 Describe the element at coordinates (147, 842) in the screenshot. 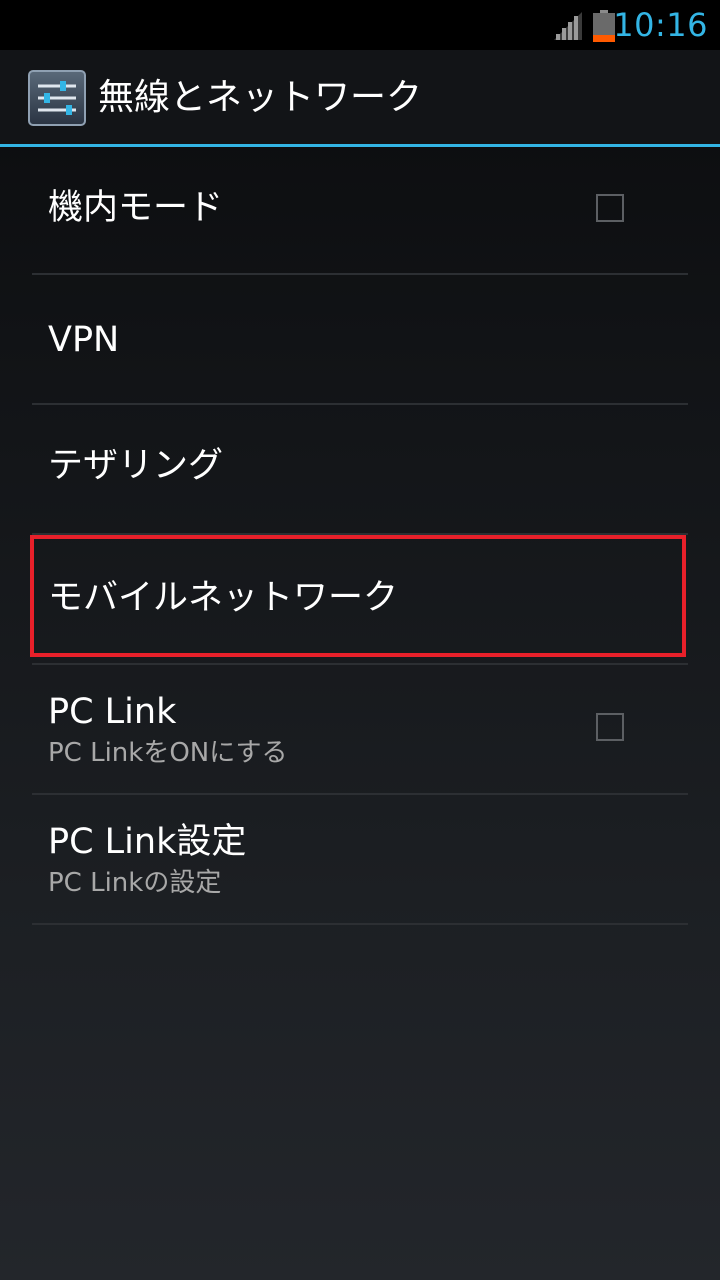

I see `setting-title: PC Link設定` at that location.